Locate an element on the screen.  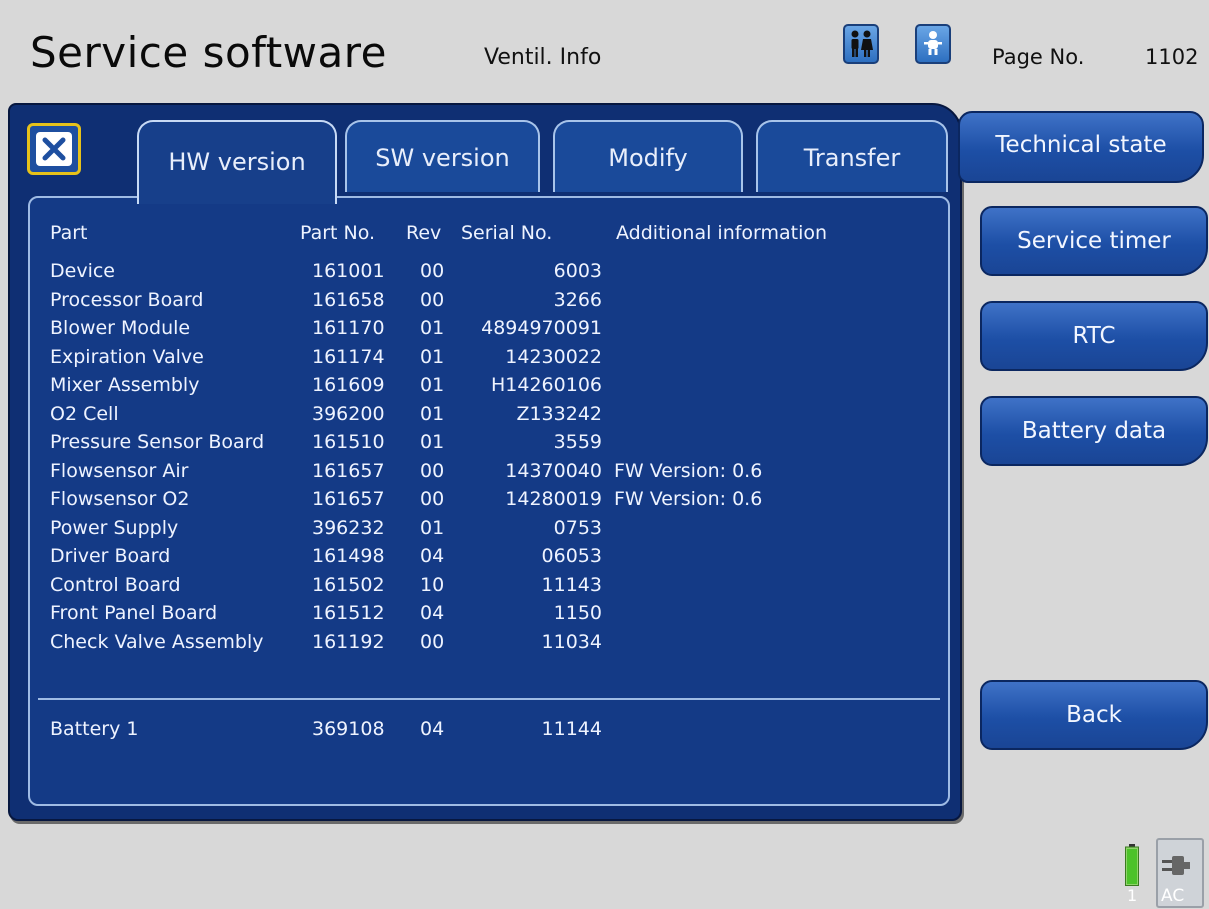
battery-icon is located at coordinates (1132, 865).